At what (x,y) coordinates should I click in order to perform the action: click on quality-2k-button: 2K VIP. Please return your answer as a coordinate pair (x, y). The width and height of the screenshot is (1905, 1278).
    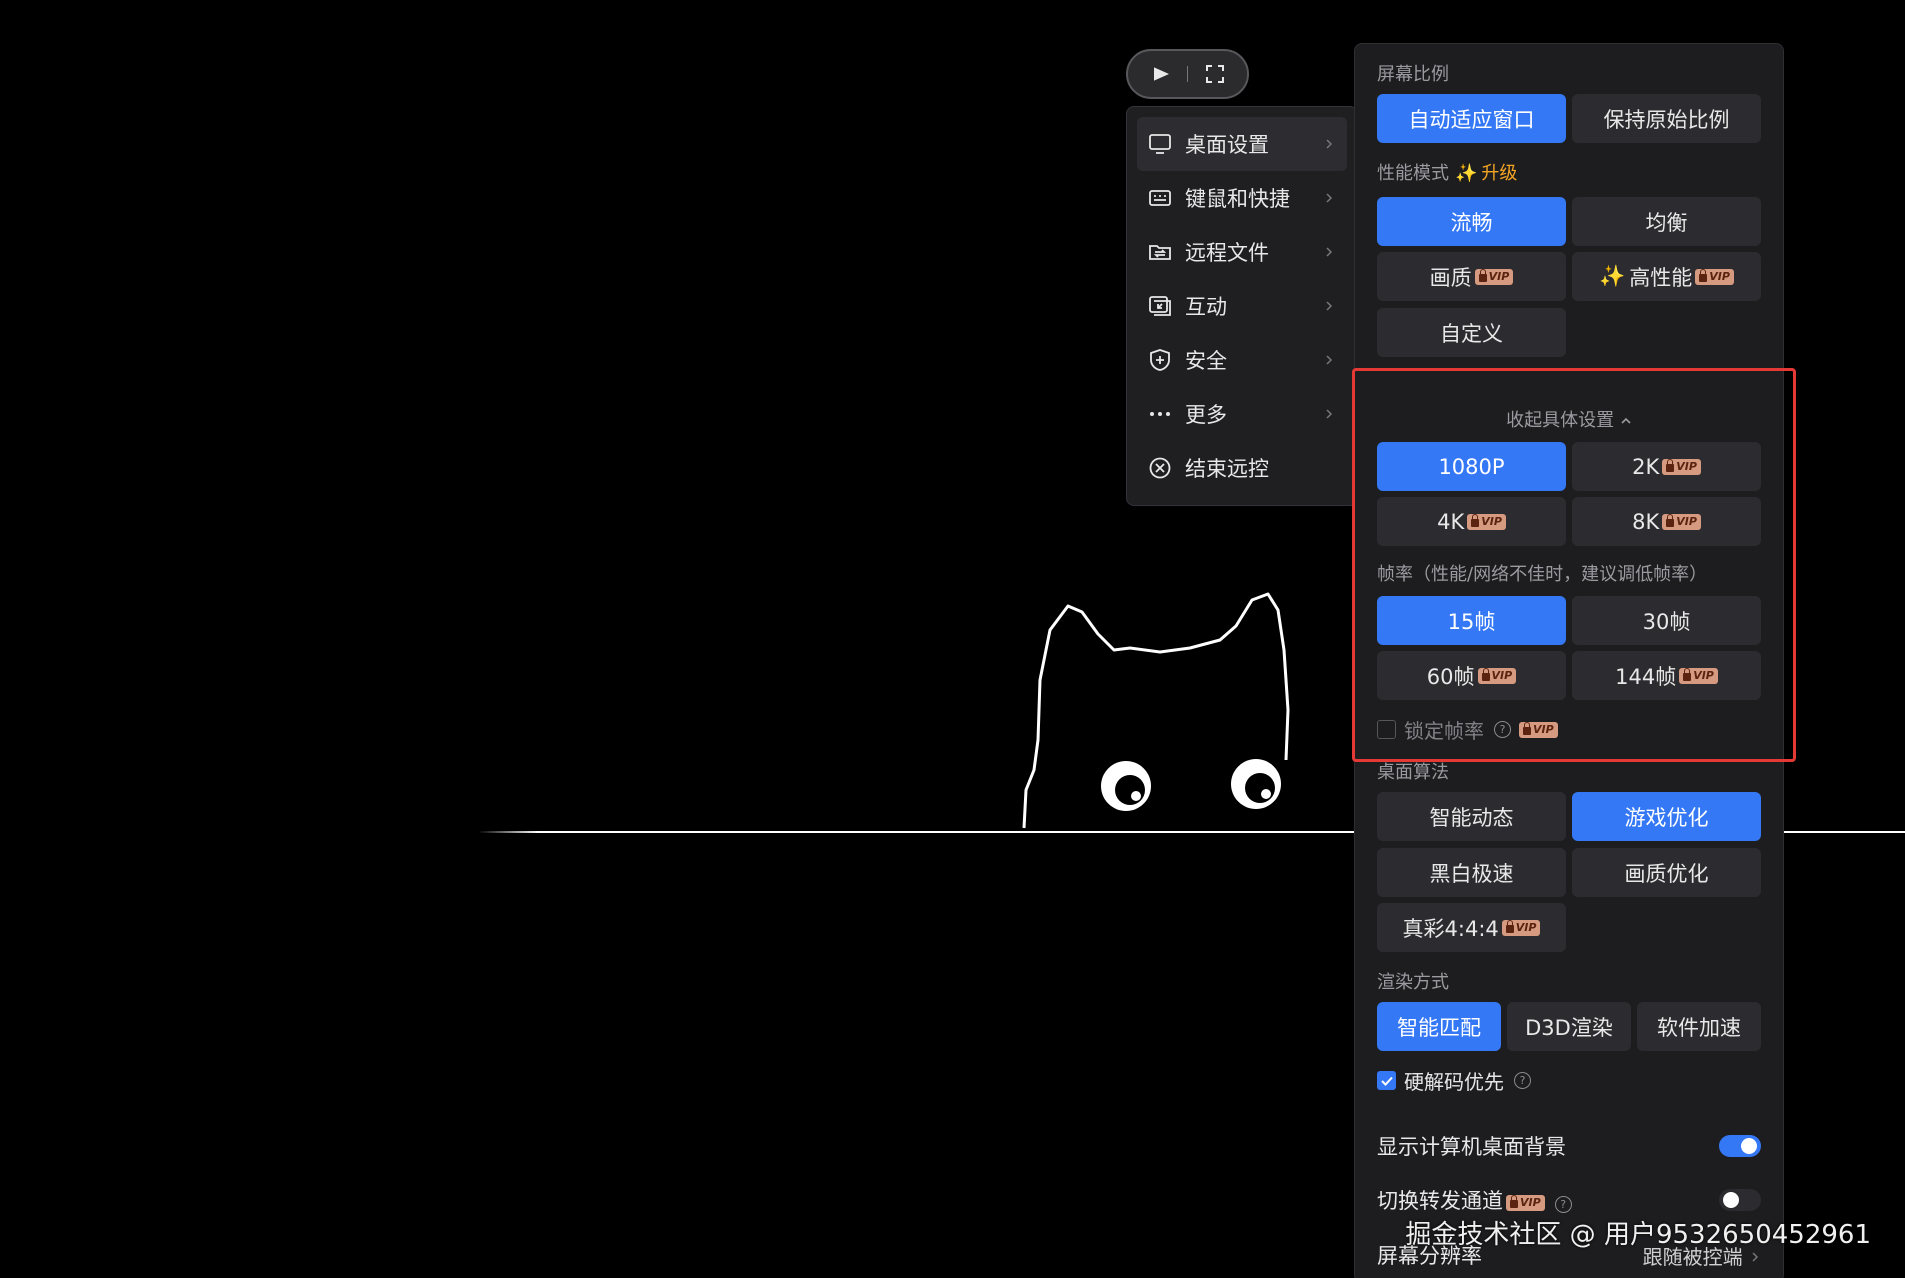
    Looking at the image, I should click on (1666, 466).